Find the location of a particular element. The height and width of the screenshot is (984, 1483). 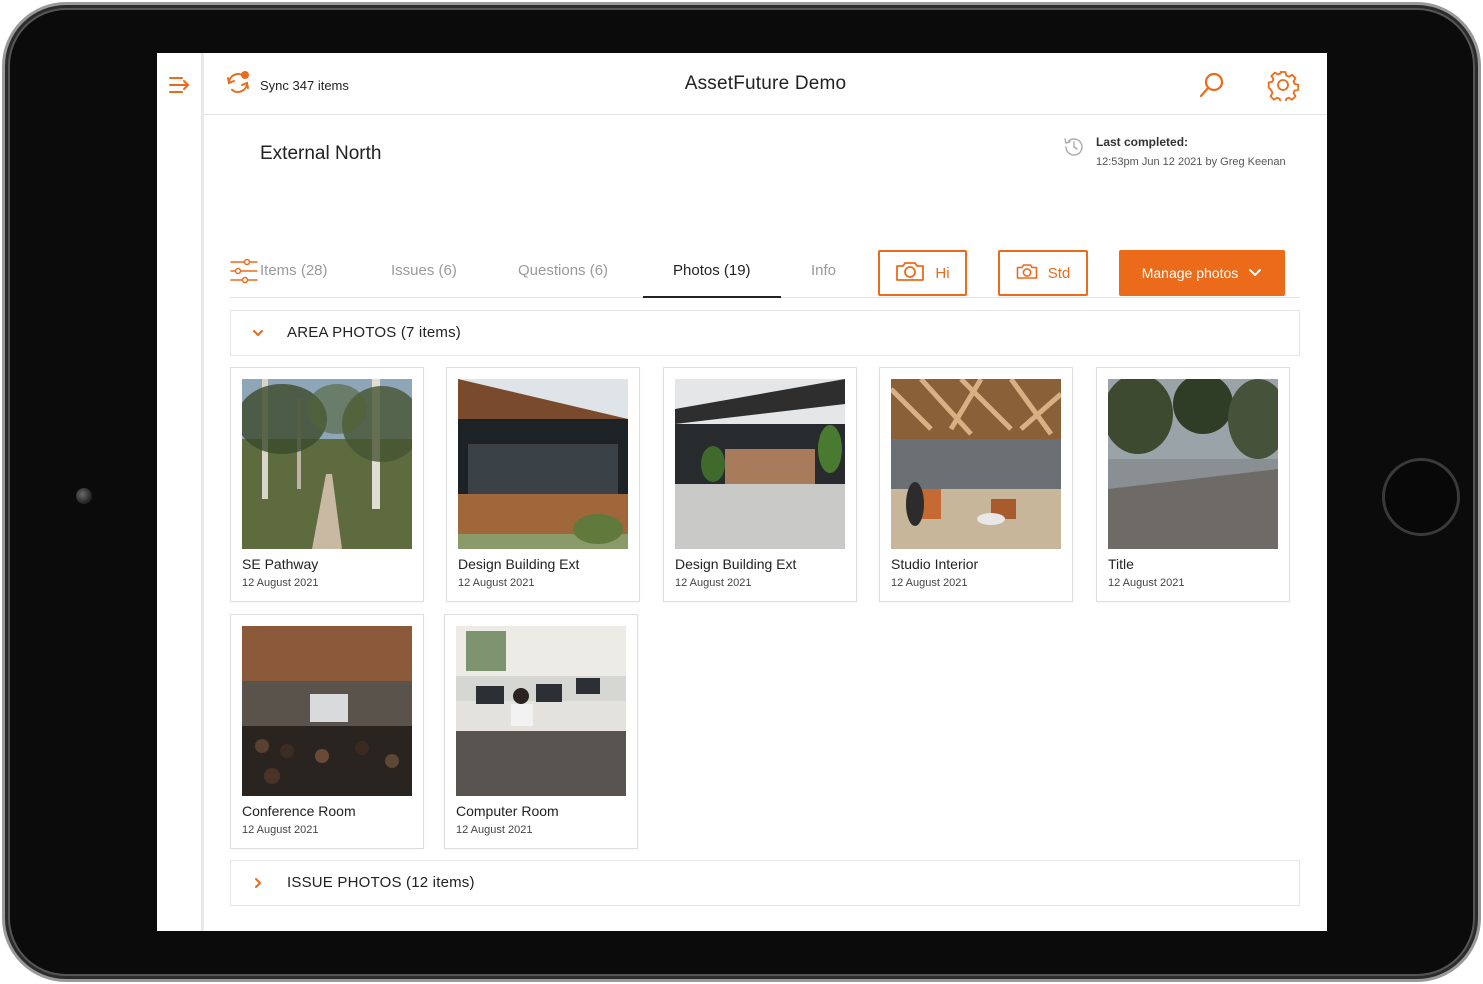

manage-photos-button: Manage photos is located at coordinates (1202, 273).